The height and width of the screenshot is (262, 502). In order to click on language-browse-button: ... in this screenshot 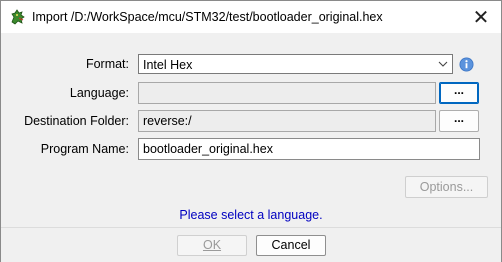, I will do `click(459, 93)`.